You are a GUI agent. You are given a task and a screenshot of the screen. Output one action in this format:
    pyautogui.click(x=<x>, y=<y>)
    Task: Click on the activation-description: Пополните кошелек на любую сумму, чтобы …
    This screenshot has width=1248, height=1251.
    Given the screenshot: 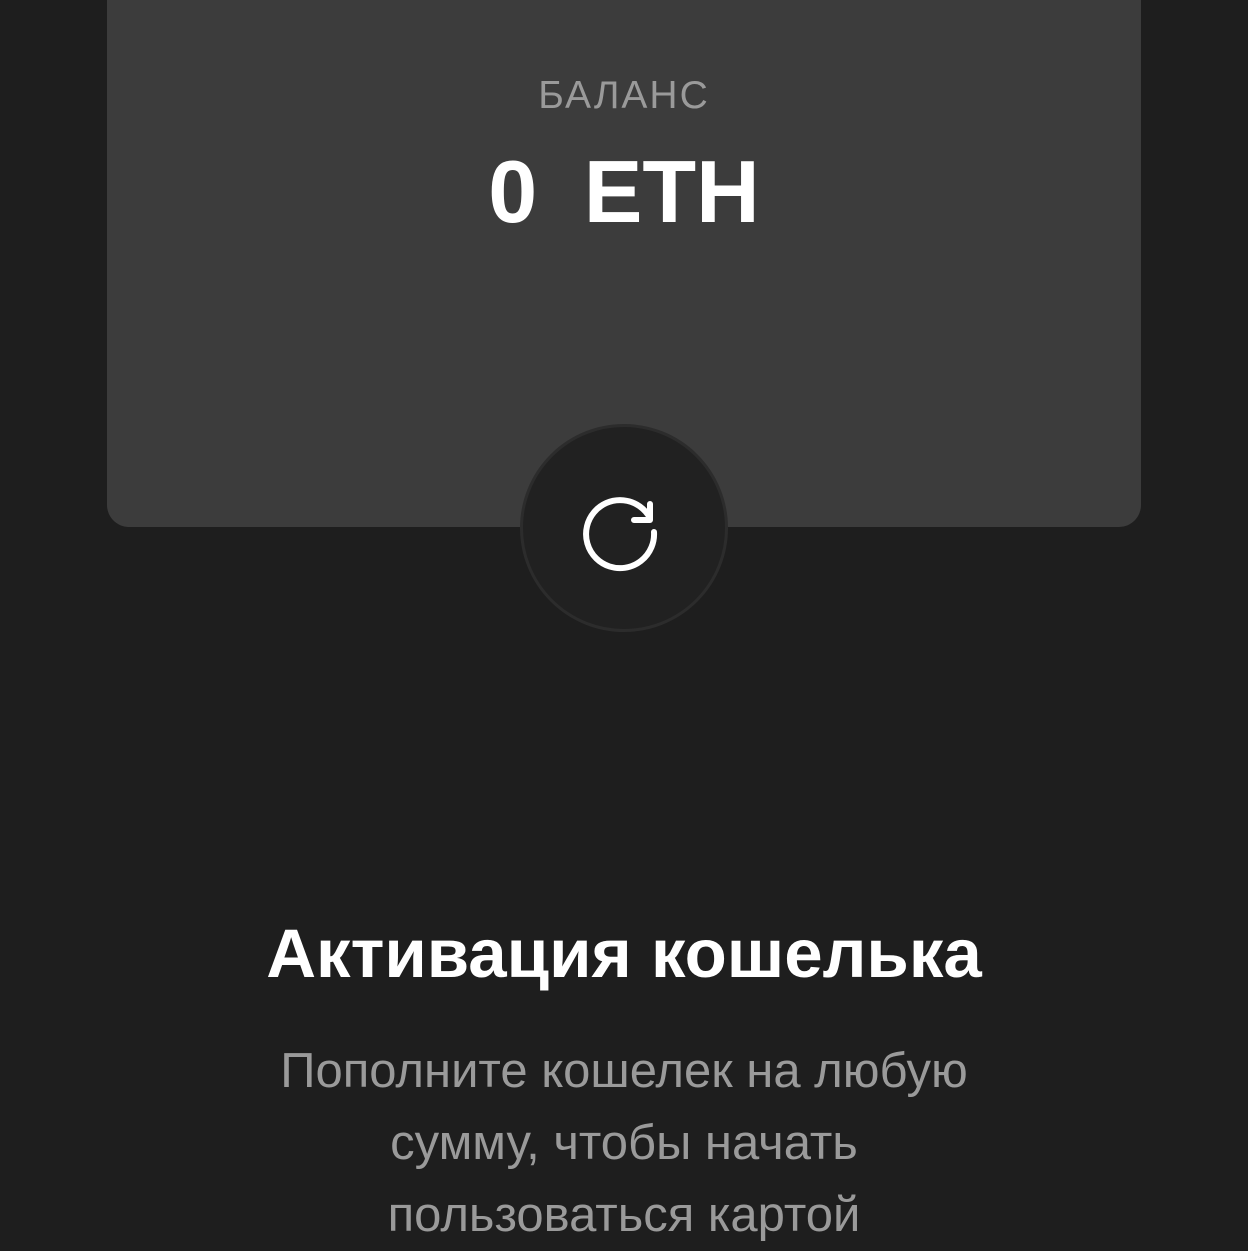 What is the action you would take?
    pyautogui.click(x=624, y=1143)
    